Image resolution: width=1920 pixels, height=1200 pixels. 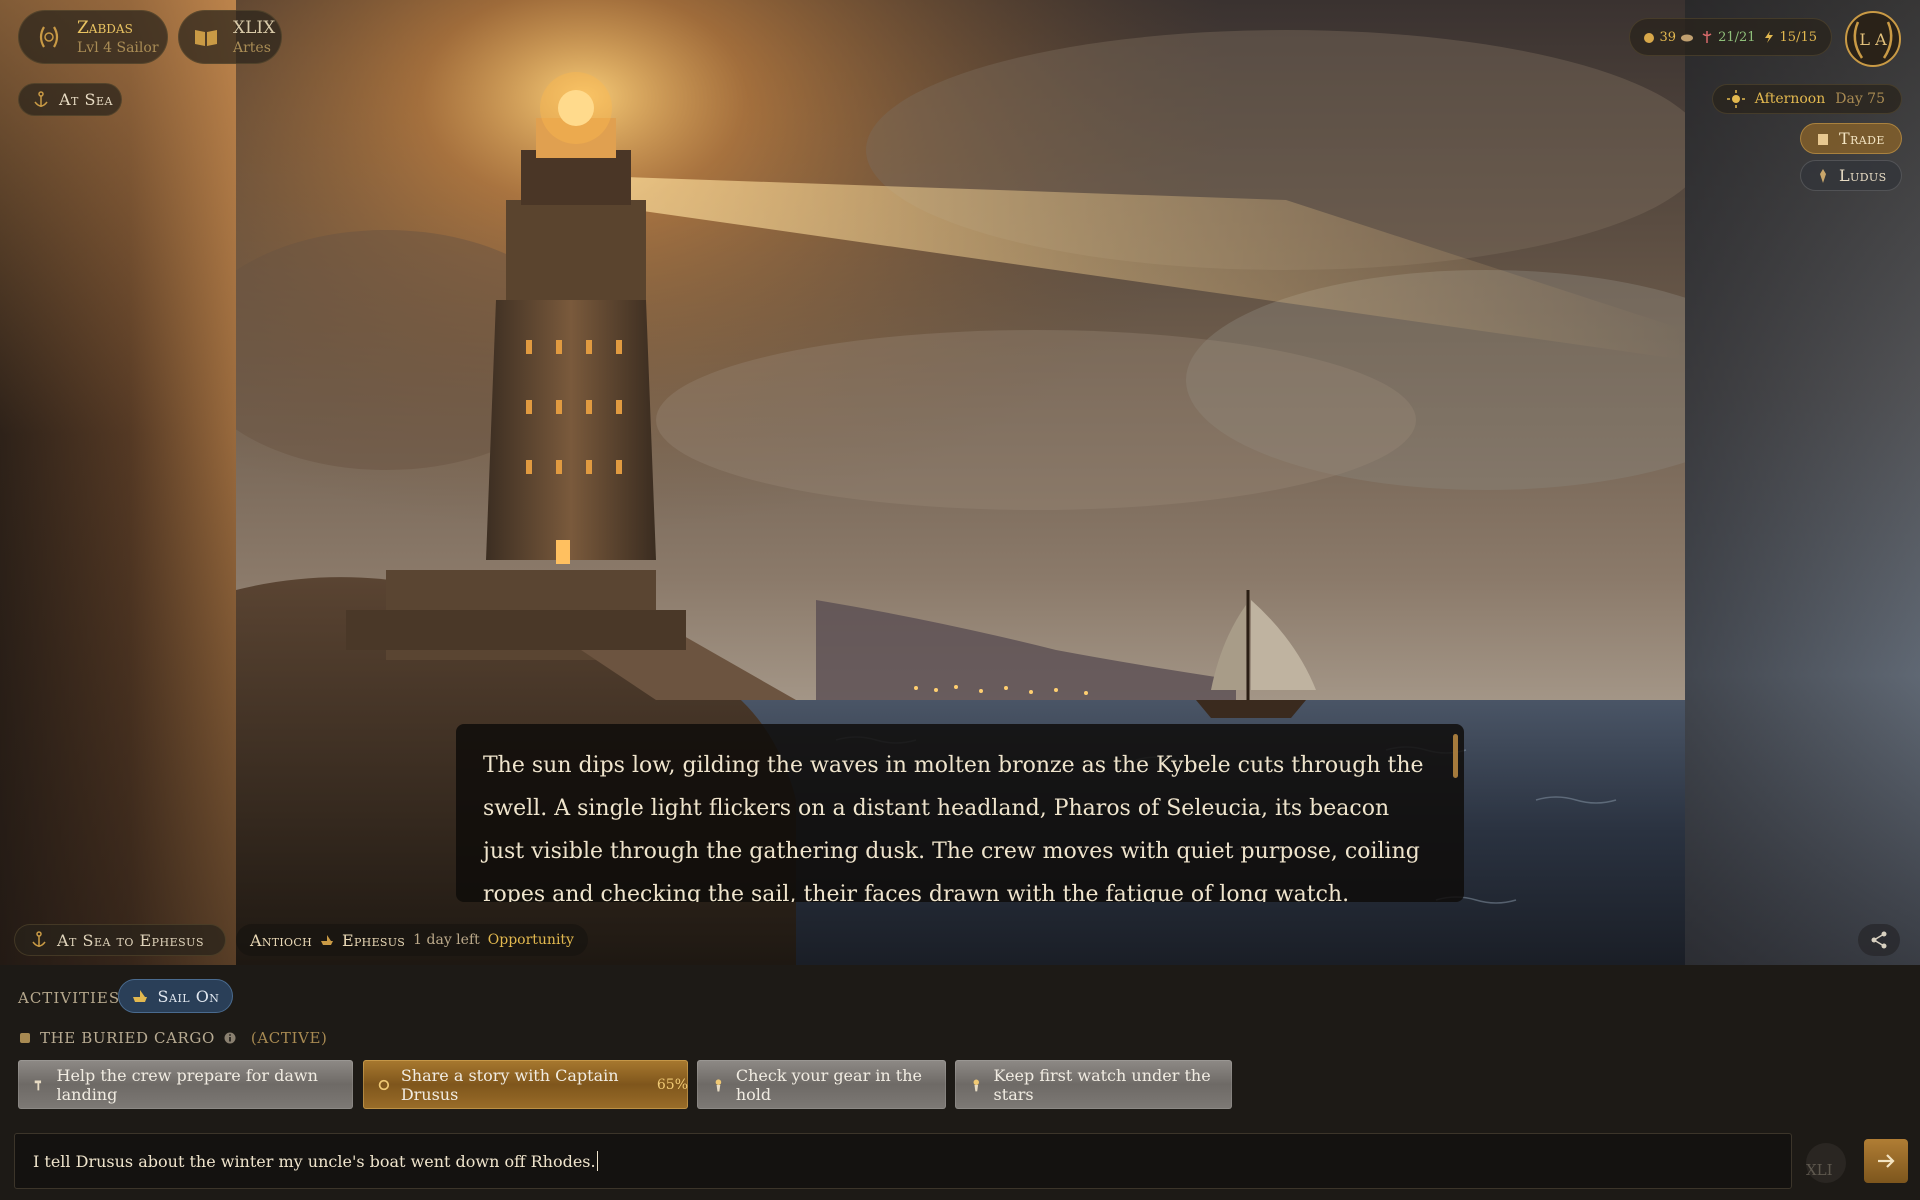 I want to click on time-of-day-badge: Afternoon Day 75, so click(x=1806, y=99).